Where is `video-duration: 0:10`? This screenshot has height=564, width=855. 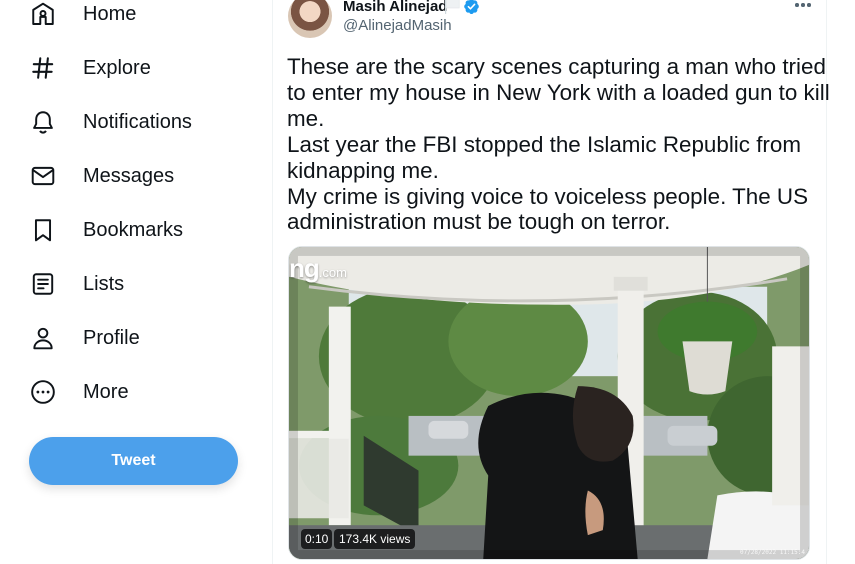
video-duration: 0:10 is located at coordinates (317, 539).